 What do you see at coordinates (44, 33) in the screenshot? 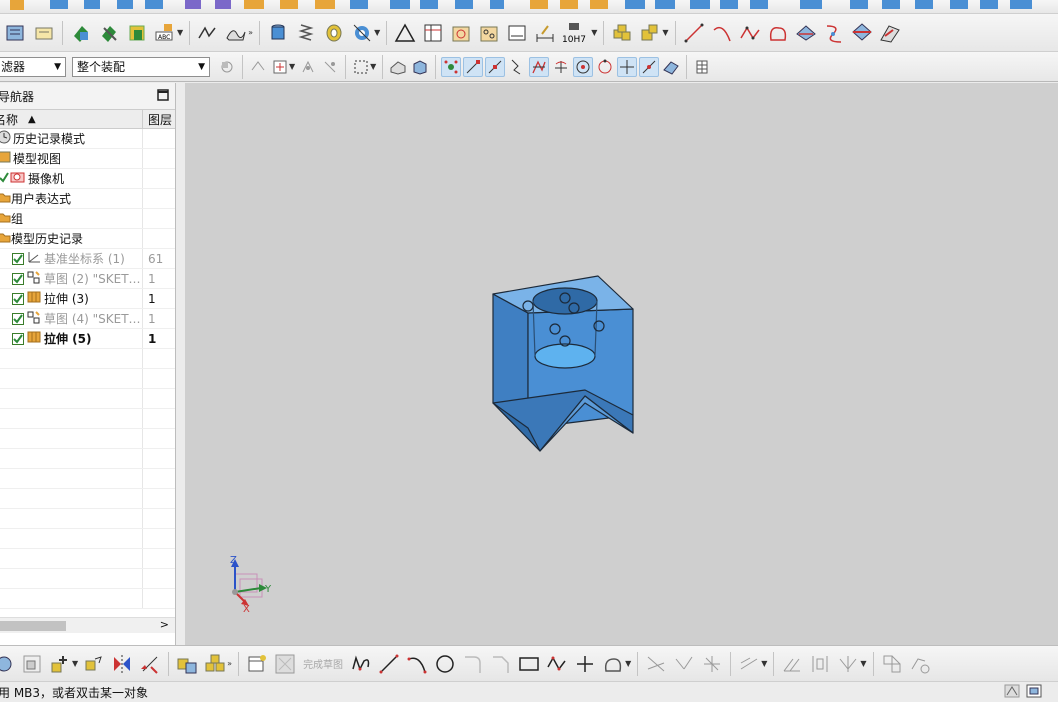
I see `note-icon` at bounding box center [44, 33].